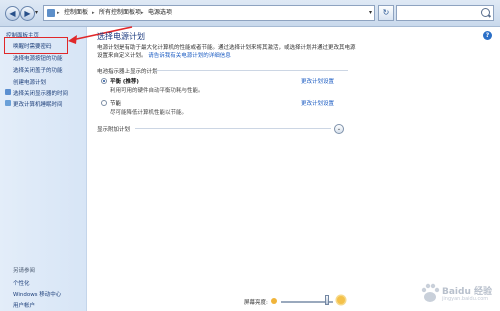 Image resolution: width=500 pixels, height=311 pixels. What do you see at coordinates (24, 271) in the screenshot?
I see `see-also-title: 另请参阅` at bounding box center [24, 271].